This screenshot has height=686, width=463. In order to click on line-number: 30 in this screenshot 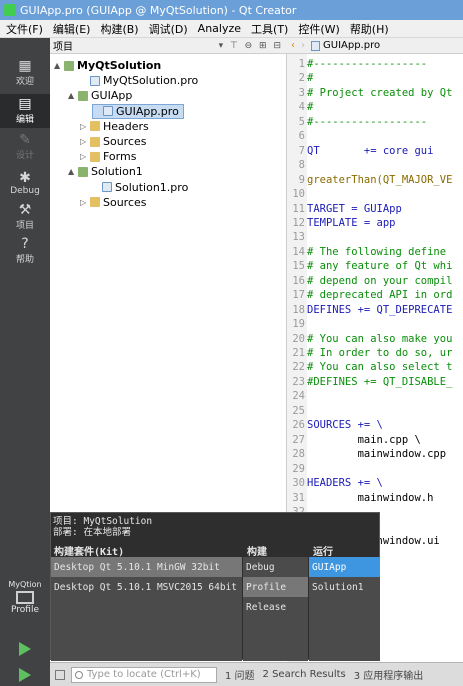, I will do `click(298, 483)`.